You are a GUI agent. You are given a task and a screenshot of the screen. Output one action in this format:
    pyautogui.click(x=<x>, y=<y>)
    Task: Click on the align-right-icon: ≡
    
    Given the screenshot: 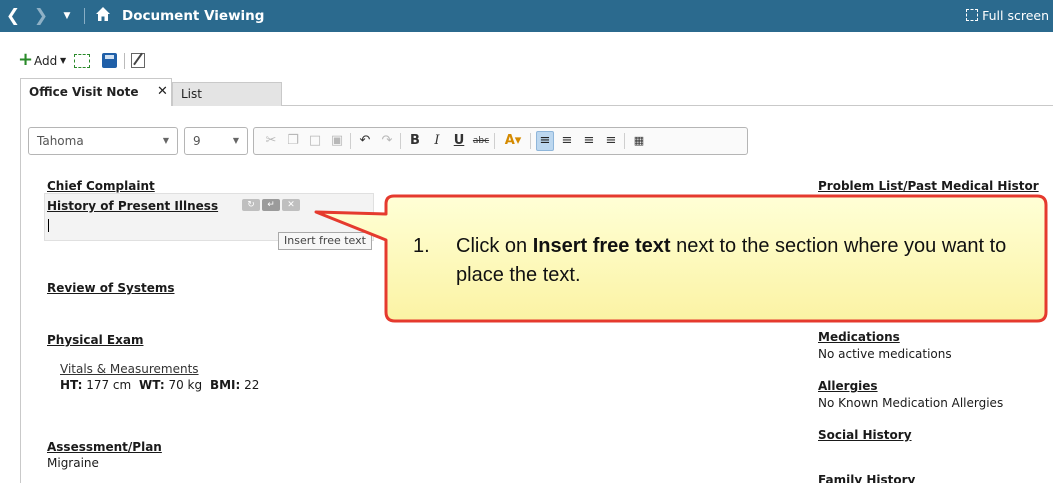 What is the action you would take?
    pyautogui.click(x=589, y=141)
    